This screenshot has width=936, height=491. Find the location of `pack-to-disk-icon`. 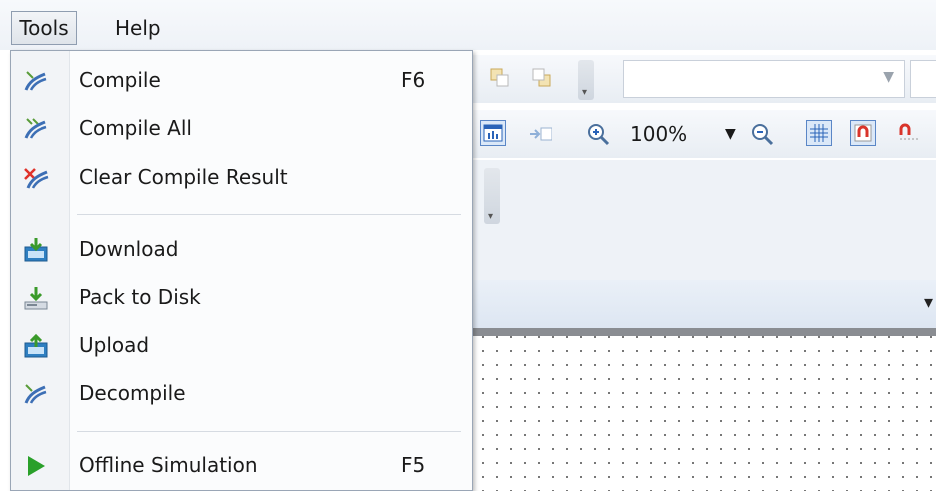

pack-to-disk-icon is located at coordinates (36, 298).